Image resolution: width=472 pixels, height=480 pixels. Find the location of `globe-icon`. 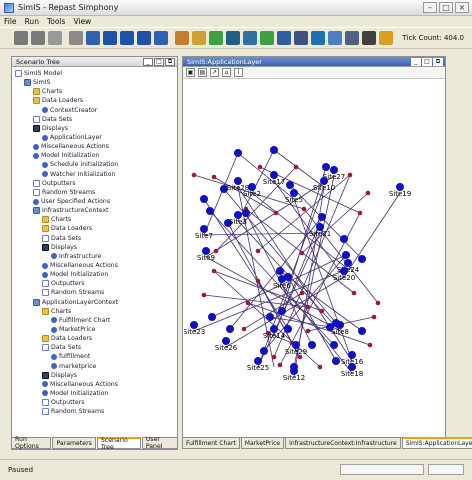

globe-icon is located at coordinates (233, 38).